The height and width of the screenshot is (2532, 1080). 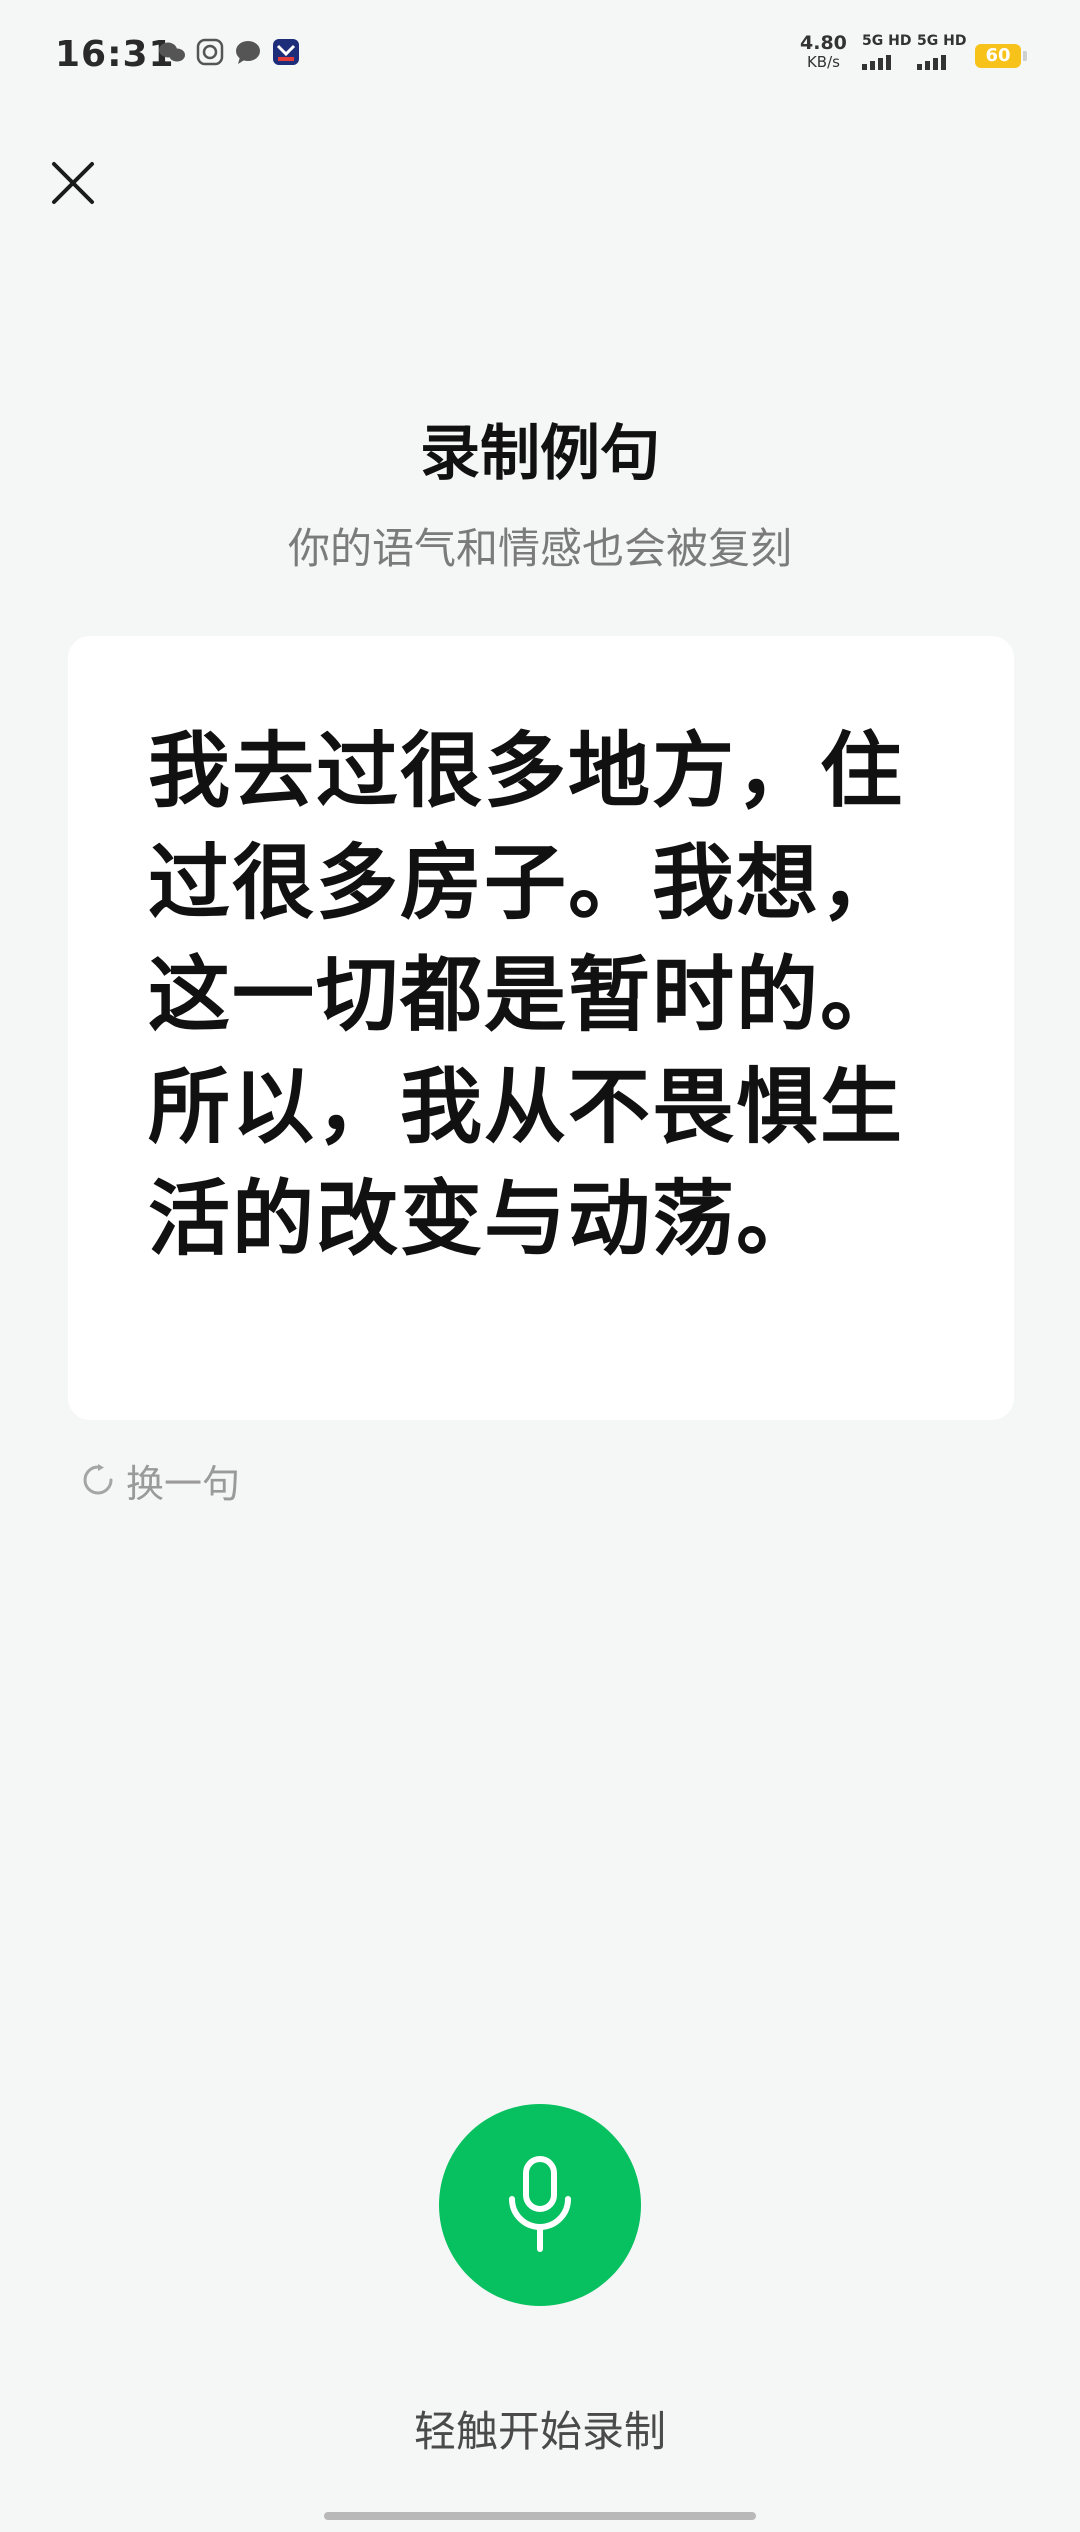 What do you see at coordinates (540, 2516) in the screenshot?
I see `home-indicator` at bounding box center [540, 2516].